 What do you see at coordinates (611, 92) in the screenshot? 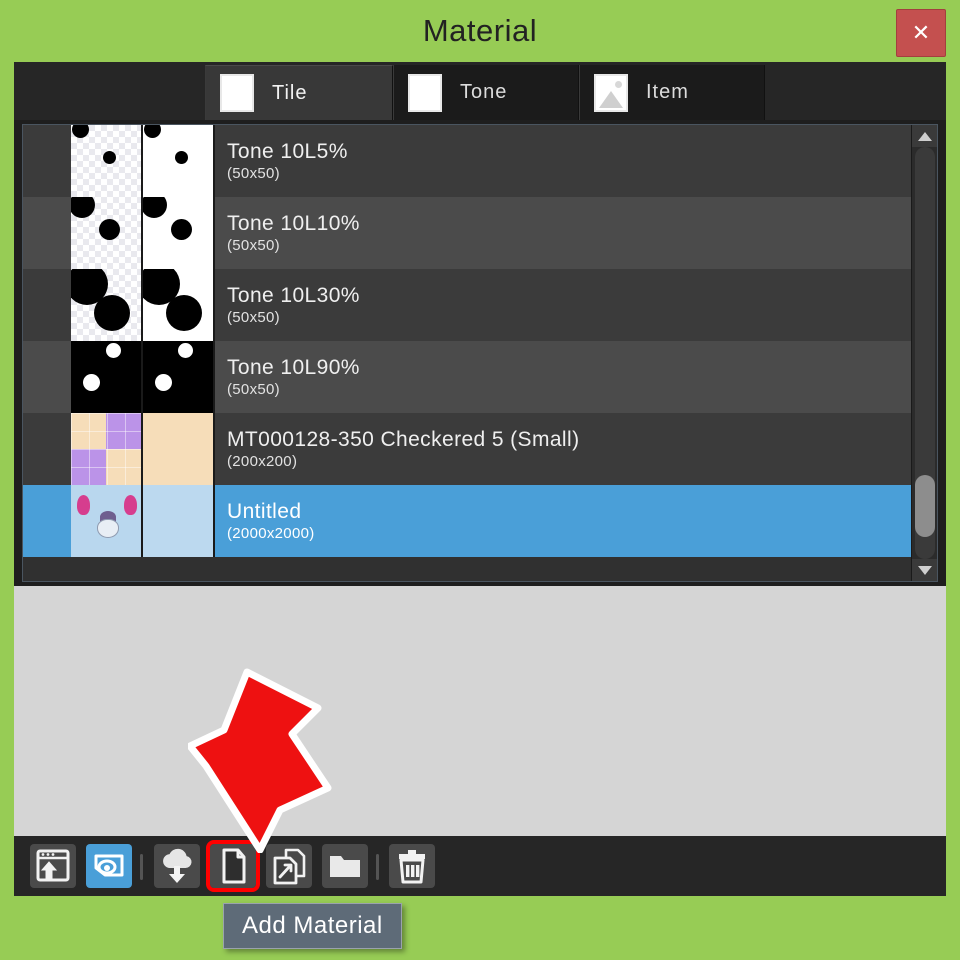
I see `picture-icon` at bounding box center [611, 92].